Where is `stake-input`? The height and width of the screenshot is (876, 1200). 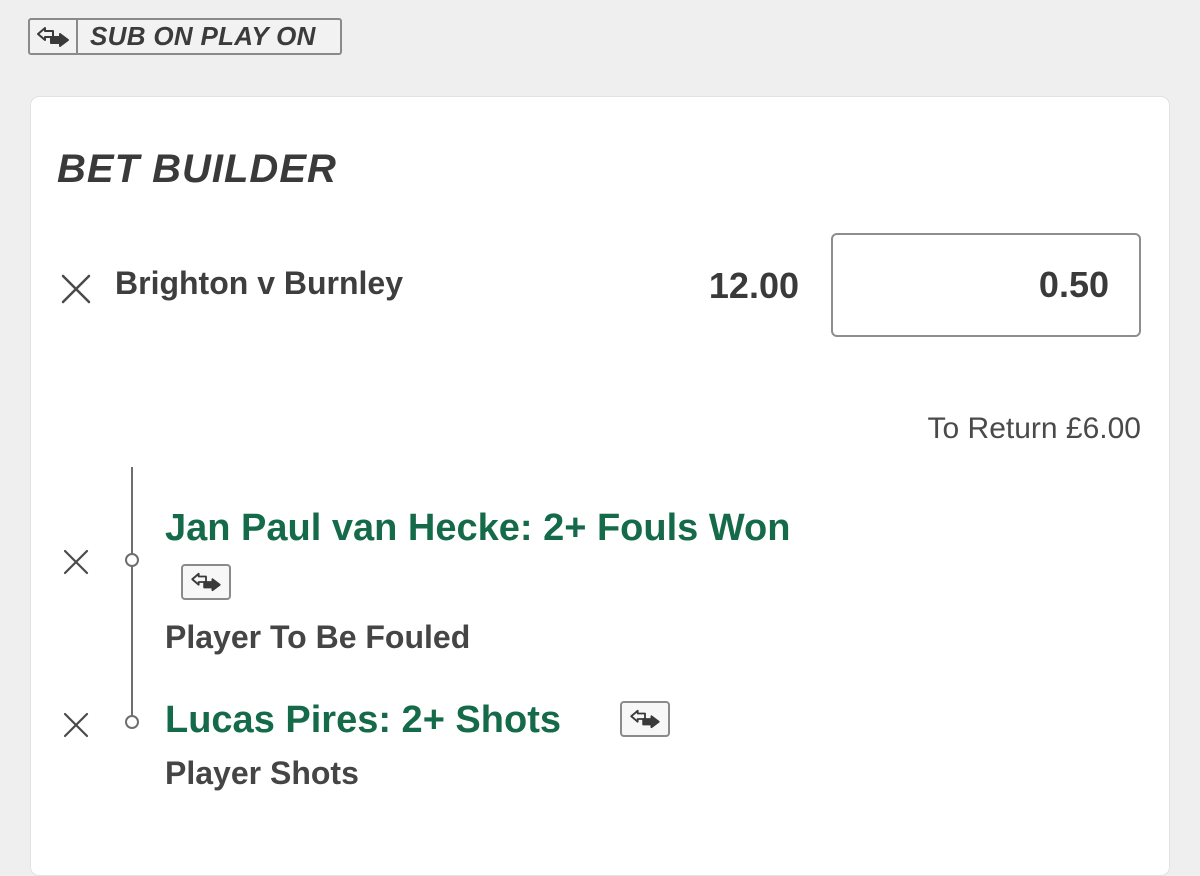
stake-input is located at coordinates (986, 285).